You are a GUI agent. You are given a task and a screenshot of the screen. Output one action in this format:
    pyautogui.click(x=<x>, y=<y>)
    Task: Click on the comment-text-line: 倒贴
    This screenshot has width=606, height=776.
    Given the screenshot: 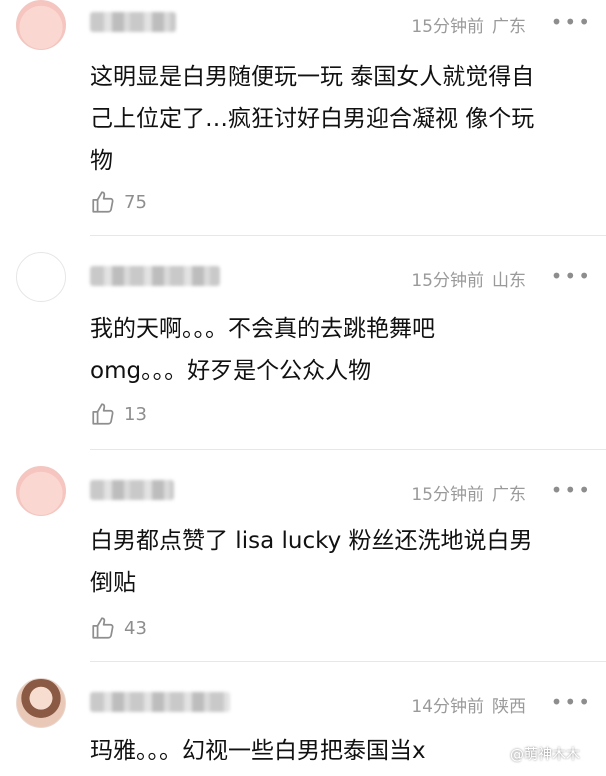 What is the action you would take?
    pyautogui.click(x=113, y=583)
    